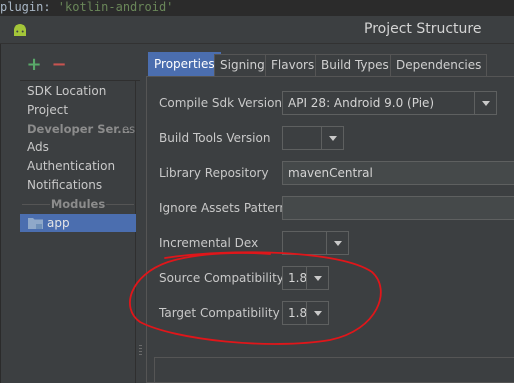 This screenshot has width=514, height=383. I want to click on tab-build-types: Build Types, so click(355, 65).